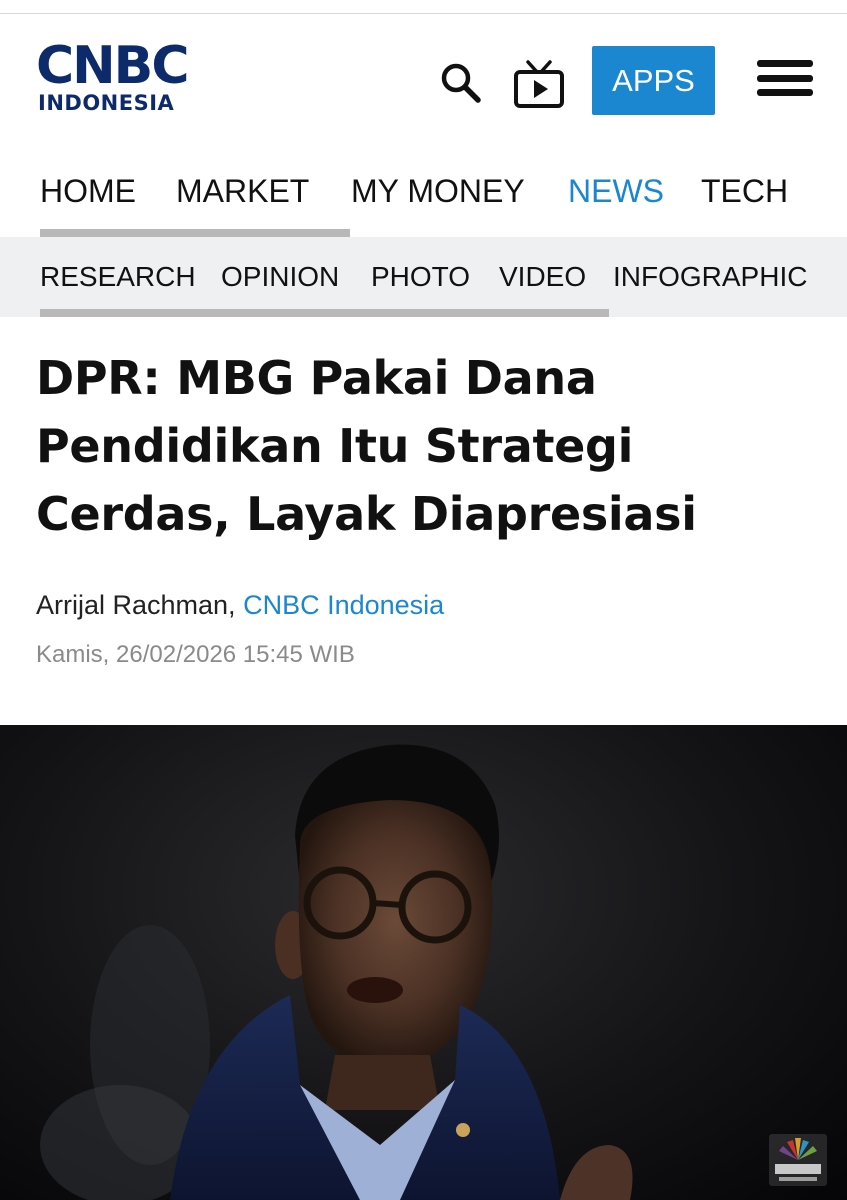 The image size is (847, 1200). Describe the element at coordinates (280, 277) in the screenshot. I see `subnav-item-opinion: OPINION` at that location.